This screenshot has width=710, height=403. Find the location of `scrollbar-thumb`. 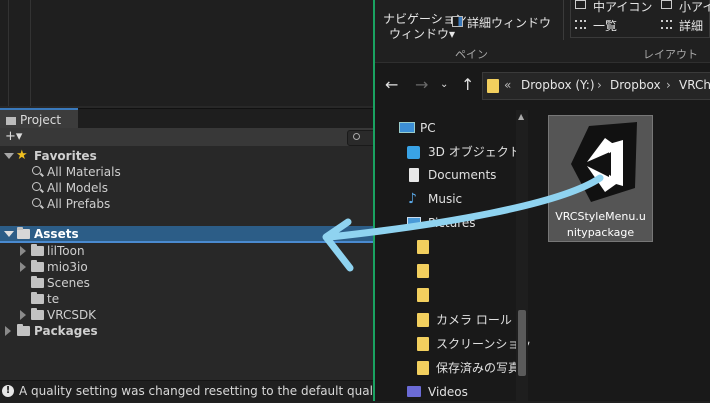

scrollbar-thumb is located at coordinates (522, 343).